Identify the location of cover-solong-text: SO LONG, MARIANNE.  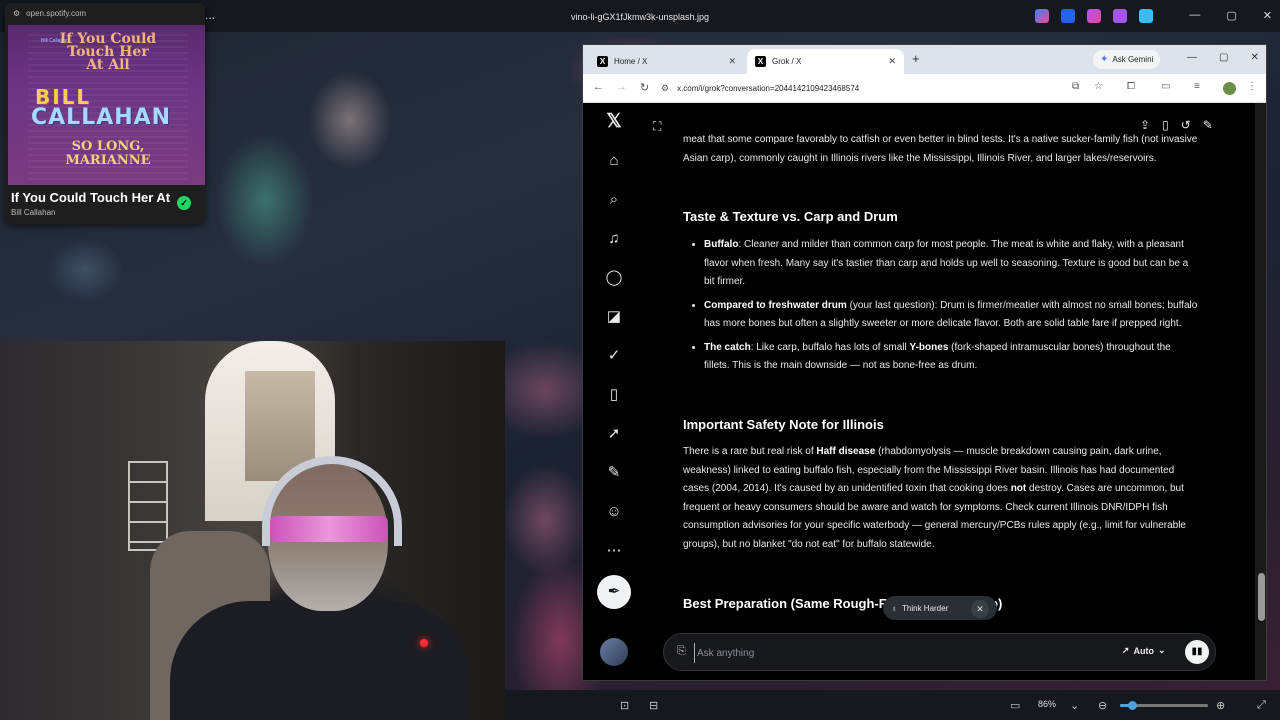
(108, 153).